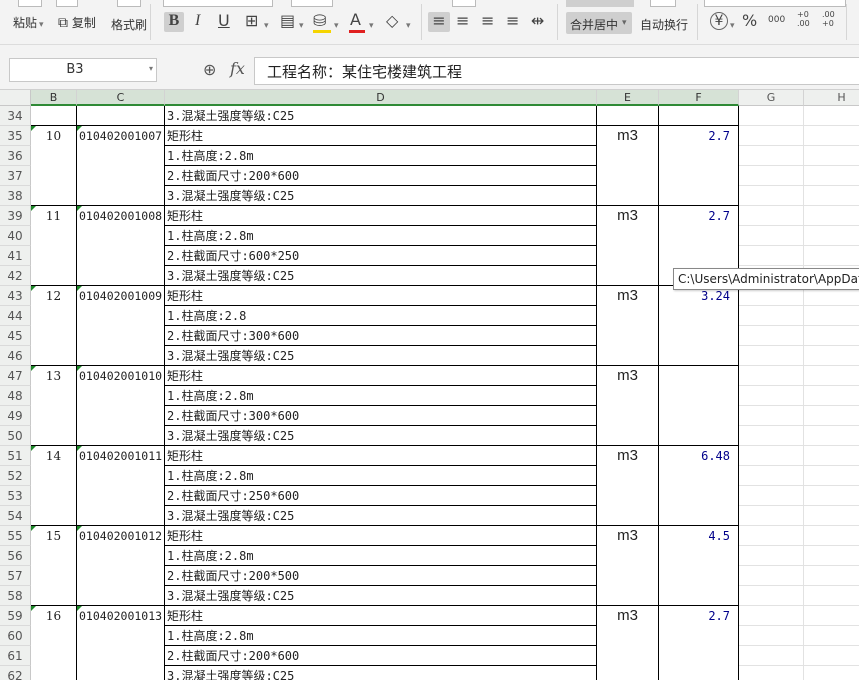  I want to click on row-number: 38, so click(15, 196).